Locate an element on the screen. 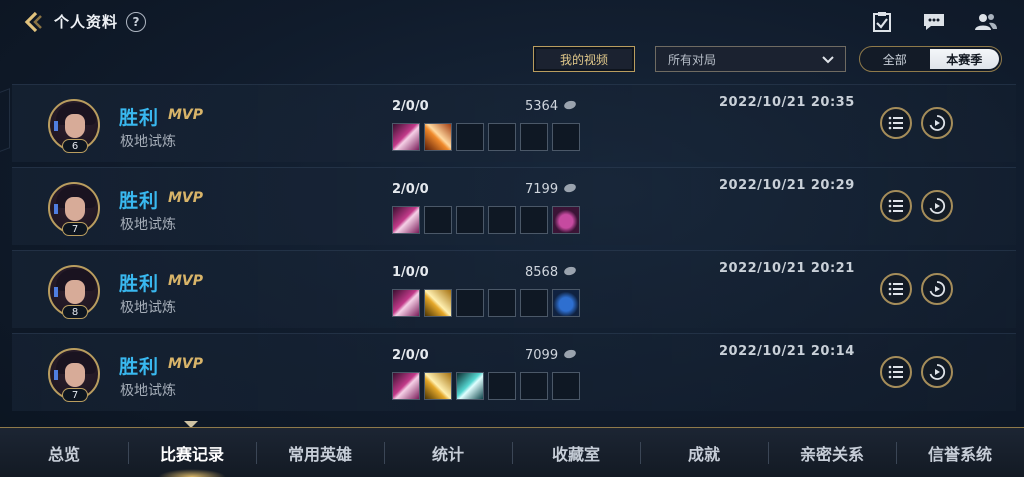  task-icon is located at coordinates (882, 22).